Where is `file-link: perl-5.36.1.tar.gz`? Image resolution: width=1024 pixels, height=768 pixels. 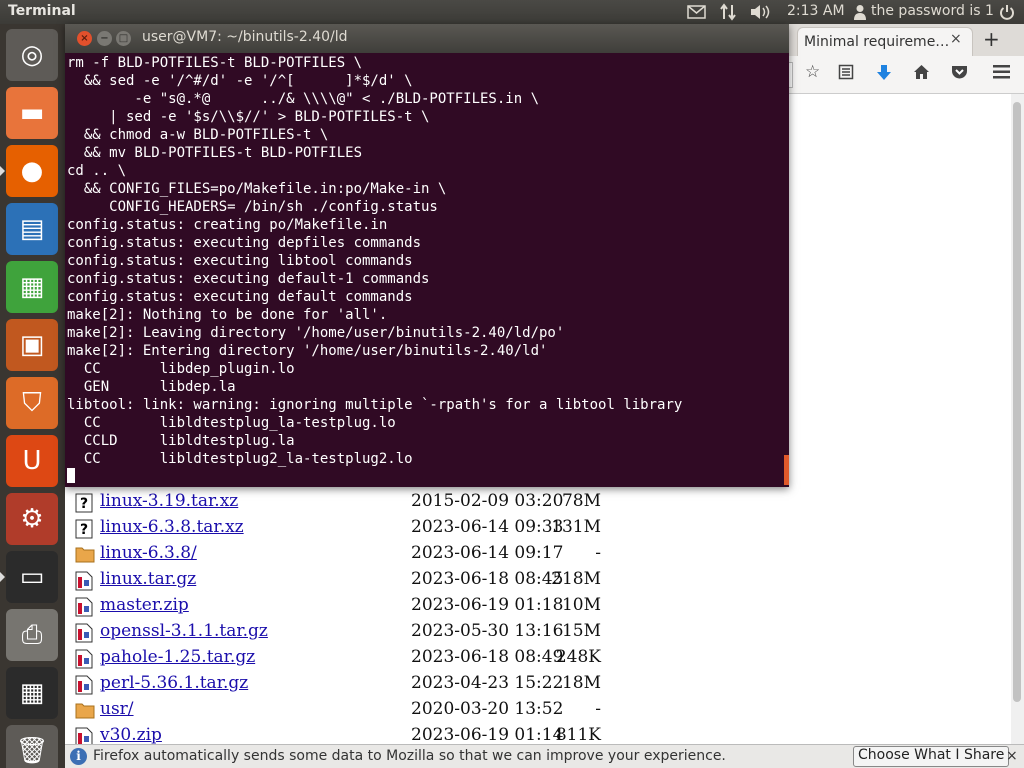
file-link: perl-5.36.1.tar.gz is located at coordinates (174, 683).